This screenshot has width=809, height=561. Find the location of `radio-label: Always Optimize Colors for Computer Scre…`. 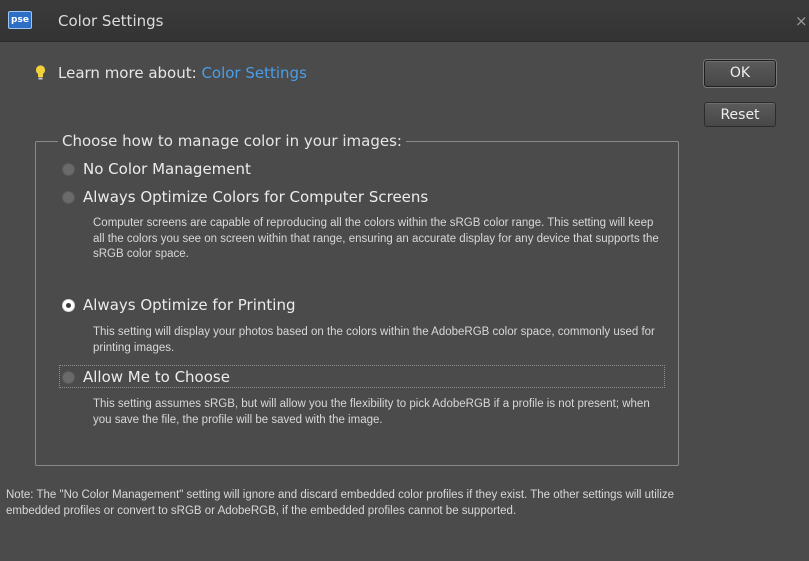

radio-label: Always Optimize Colors for Computer Scre… is located at coordinates (256, 197).